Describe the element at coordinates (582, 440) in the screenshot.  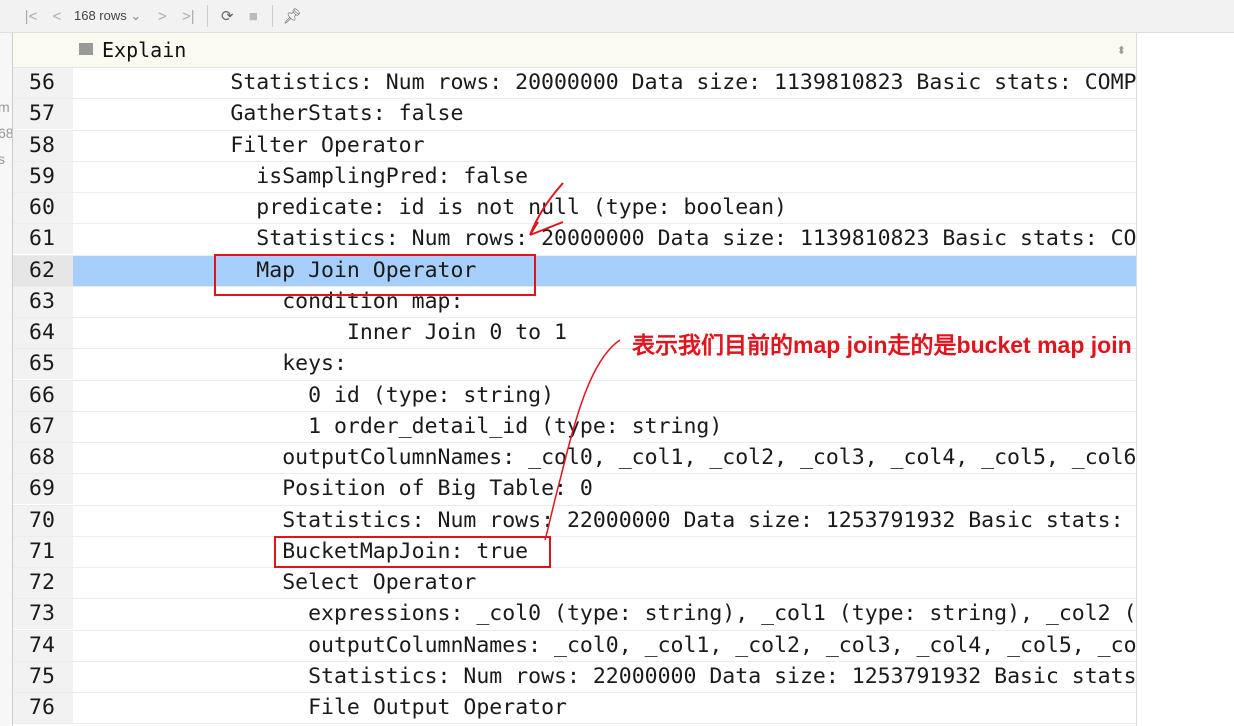
I see `pointer-line` at that location.